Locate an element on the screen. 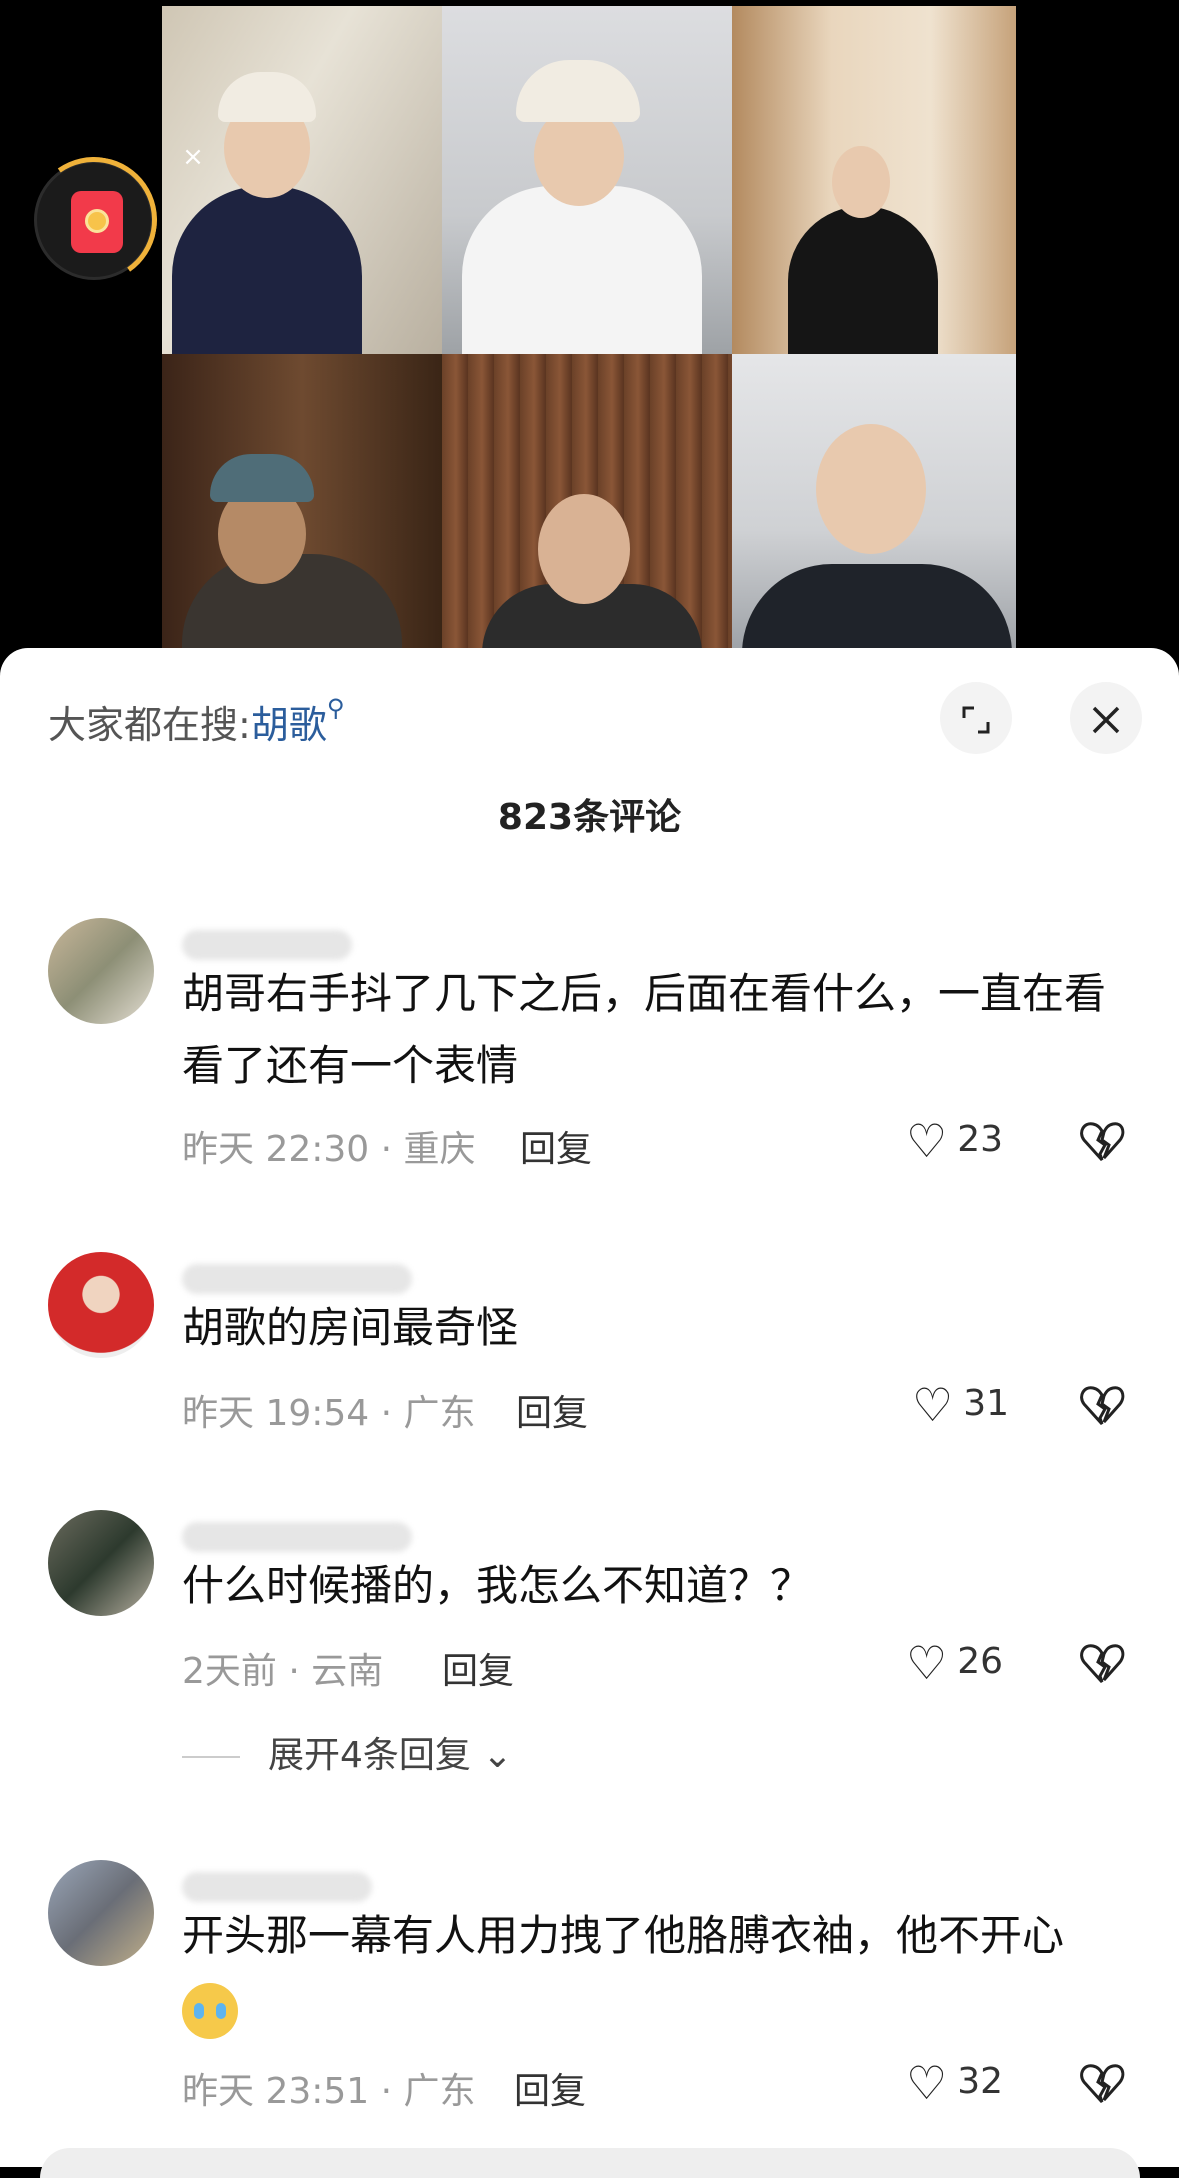 The width and height of the screenshot is (1179, 2178). like-button: ♡ 31 is located at coordinates (960, 1405).